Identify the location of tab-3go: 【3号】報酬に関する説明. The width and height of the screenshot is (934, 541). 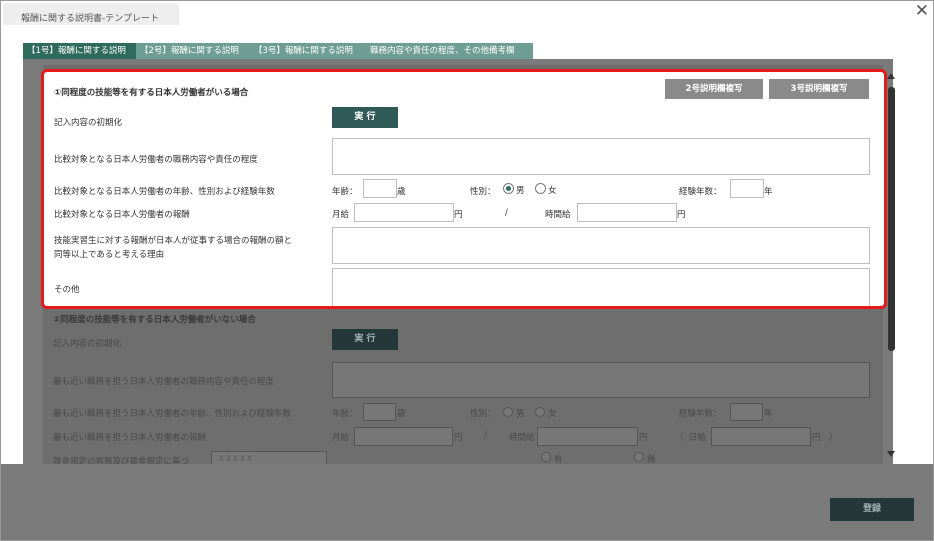
(309, 51).